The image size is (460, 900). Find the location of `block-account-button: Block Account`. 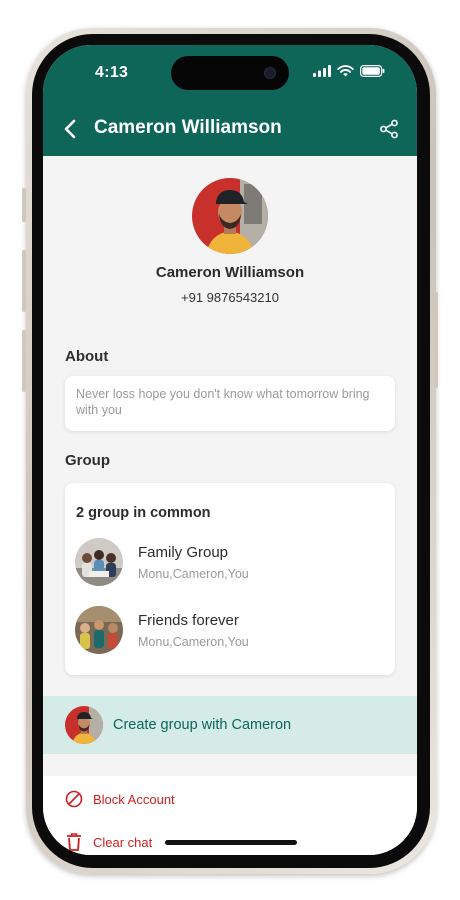

block-account-button: Block Account is located at coordinates (120, 799).